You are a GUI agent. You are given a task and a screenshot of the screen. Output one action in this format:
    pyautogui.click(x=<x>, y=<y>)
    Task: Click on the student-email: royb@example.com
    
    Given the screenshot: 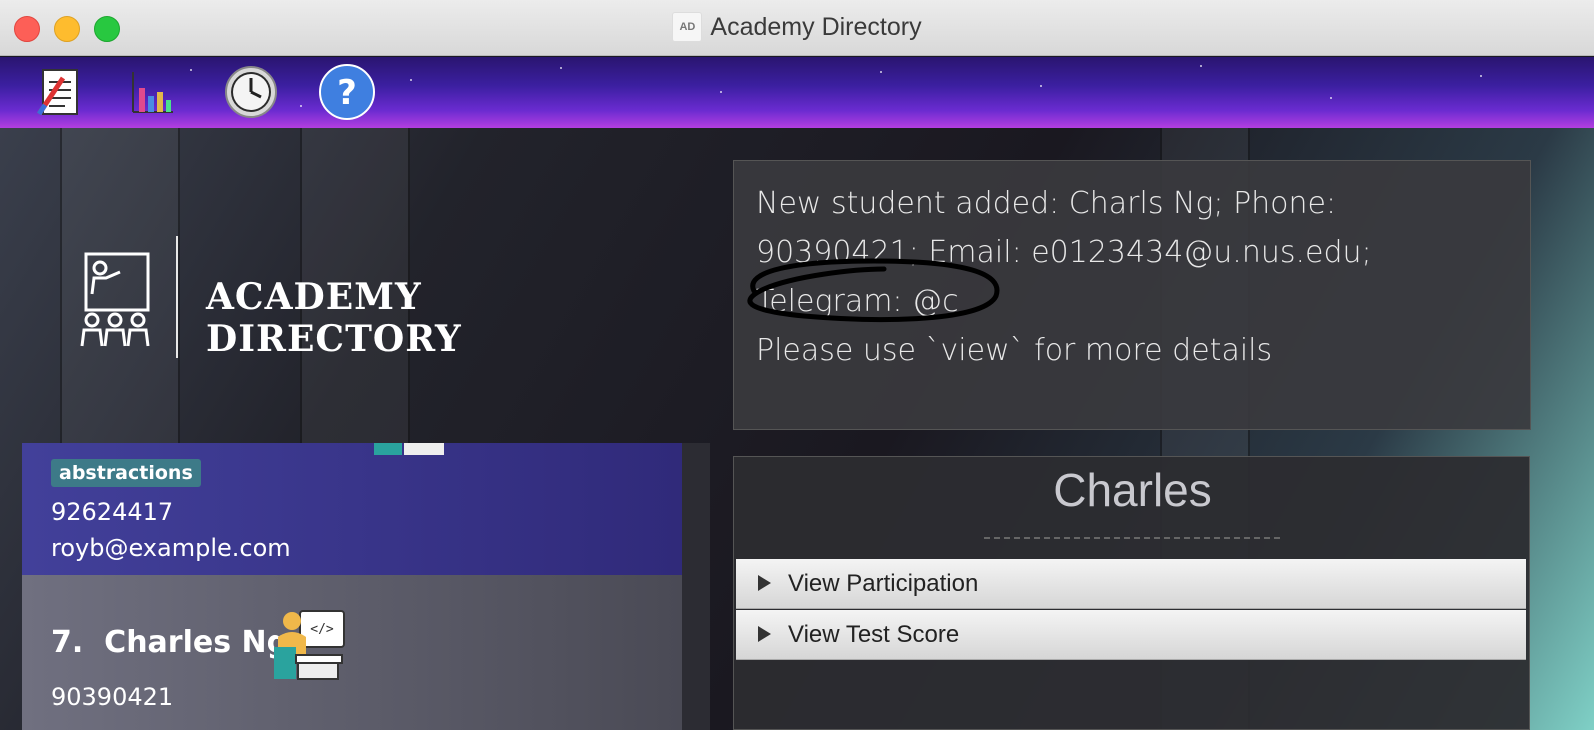 What is the action you would take?
    pyautogui.click(x=171, y=548)
    